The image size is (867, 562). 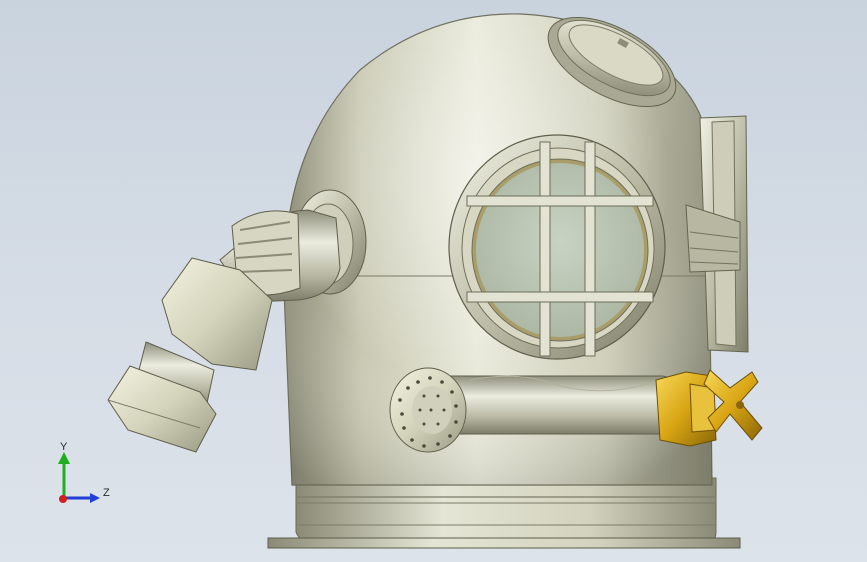 What do you see at coordinates (504, 513) in the screenshot?
I see `helmet-base-collar` at bounding box center [504, 513].